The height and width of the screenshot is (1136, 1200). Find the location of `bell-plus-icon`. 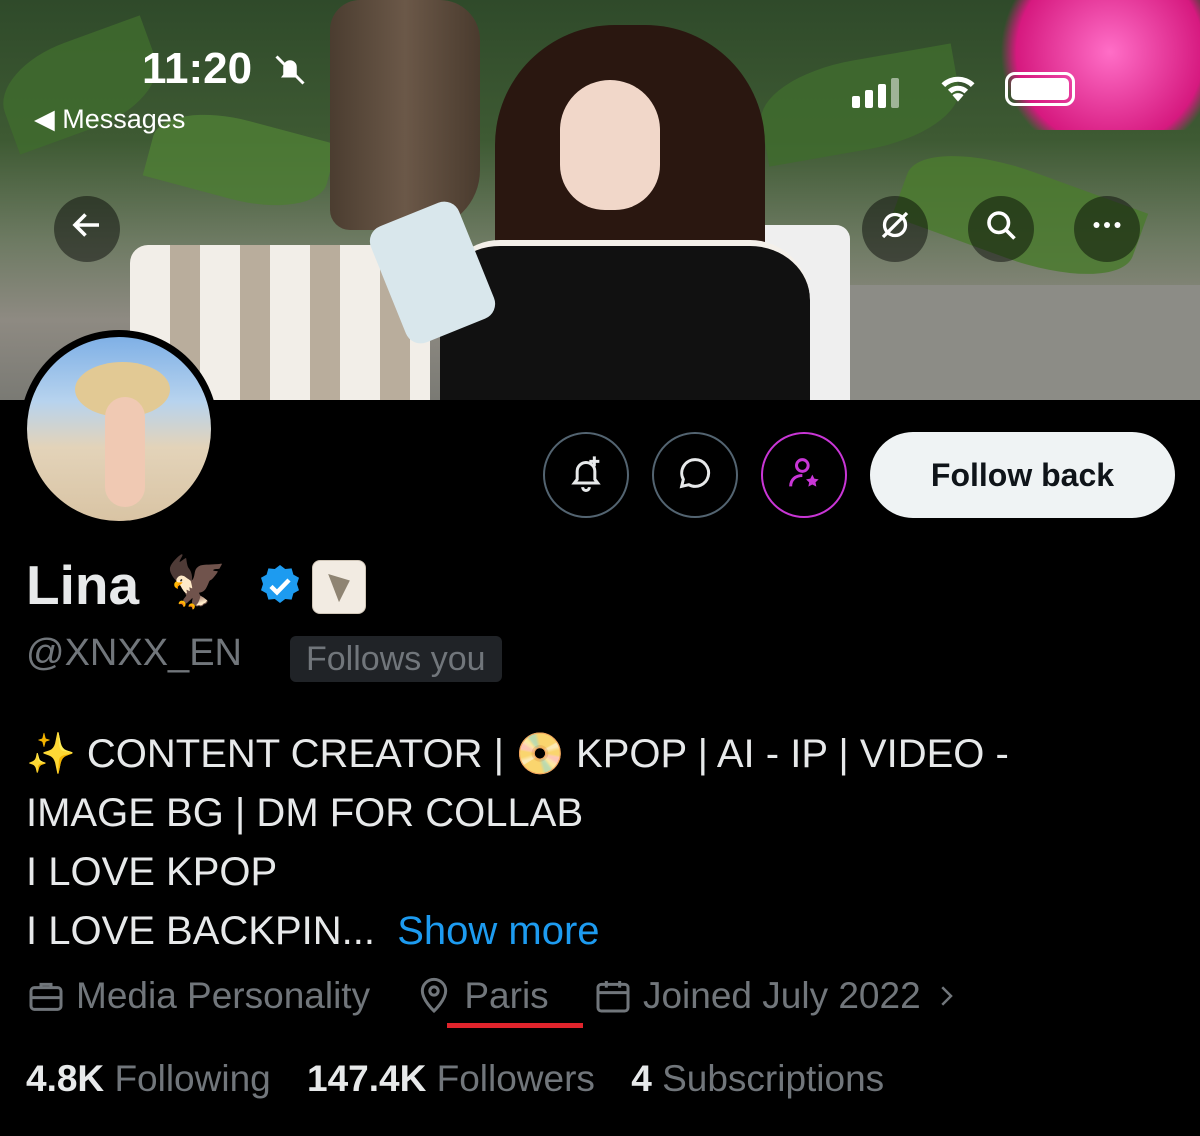

bell-plus-icon is located at coordinates (586, 475).